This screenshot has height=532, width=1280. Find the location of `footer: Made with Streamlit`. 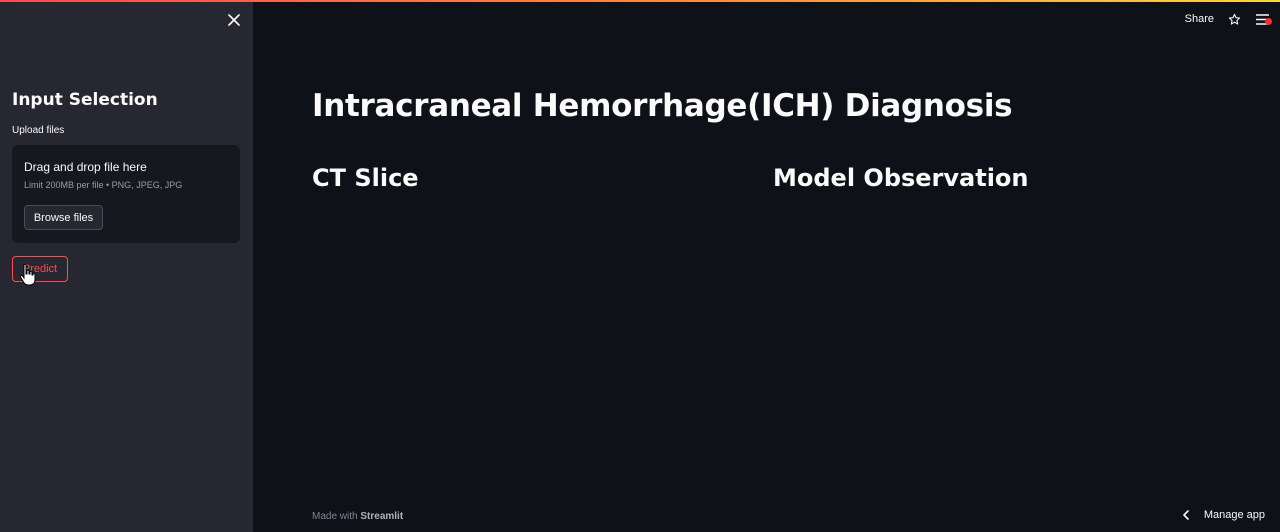

footer: Made with Streamlit is located at coordinates (357, 516).